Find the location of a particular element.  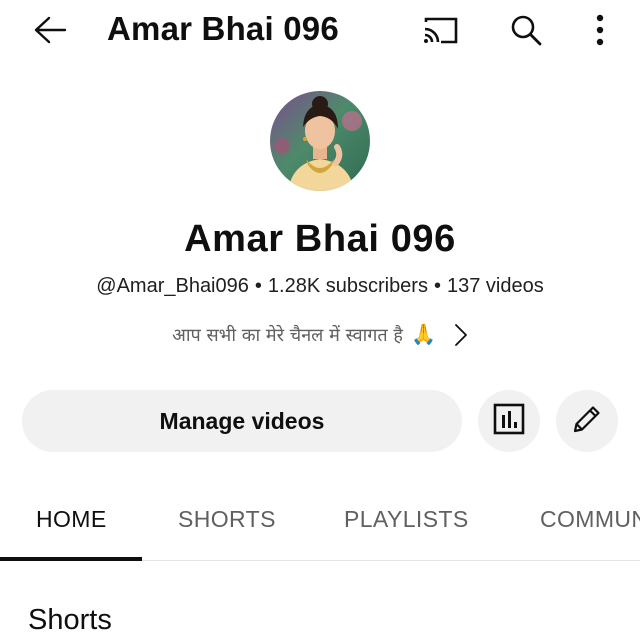

channel-avatar is located at coordinates (320, 141).